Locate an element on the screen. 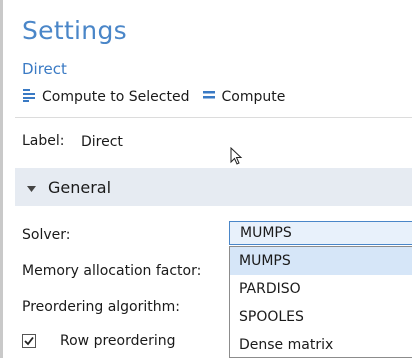  row-preordering-label: Row preordering is located at coordinates (118, 341).